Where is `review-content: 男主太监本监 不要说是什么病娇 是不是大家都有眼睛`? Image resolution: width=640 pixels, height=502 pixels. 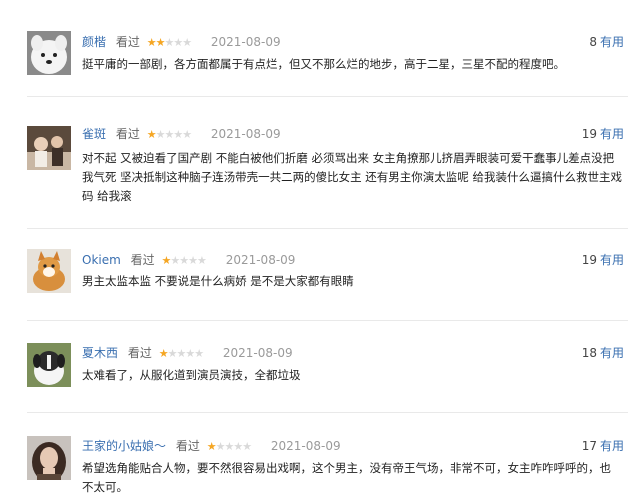 review-content: 男主太监本监 不要说是什么病娇 是不是大家都有眼睛 is located at coordinates (218, 281).